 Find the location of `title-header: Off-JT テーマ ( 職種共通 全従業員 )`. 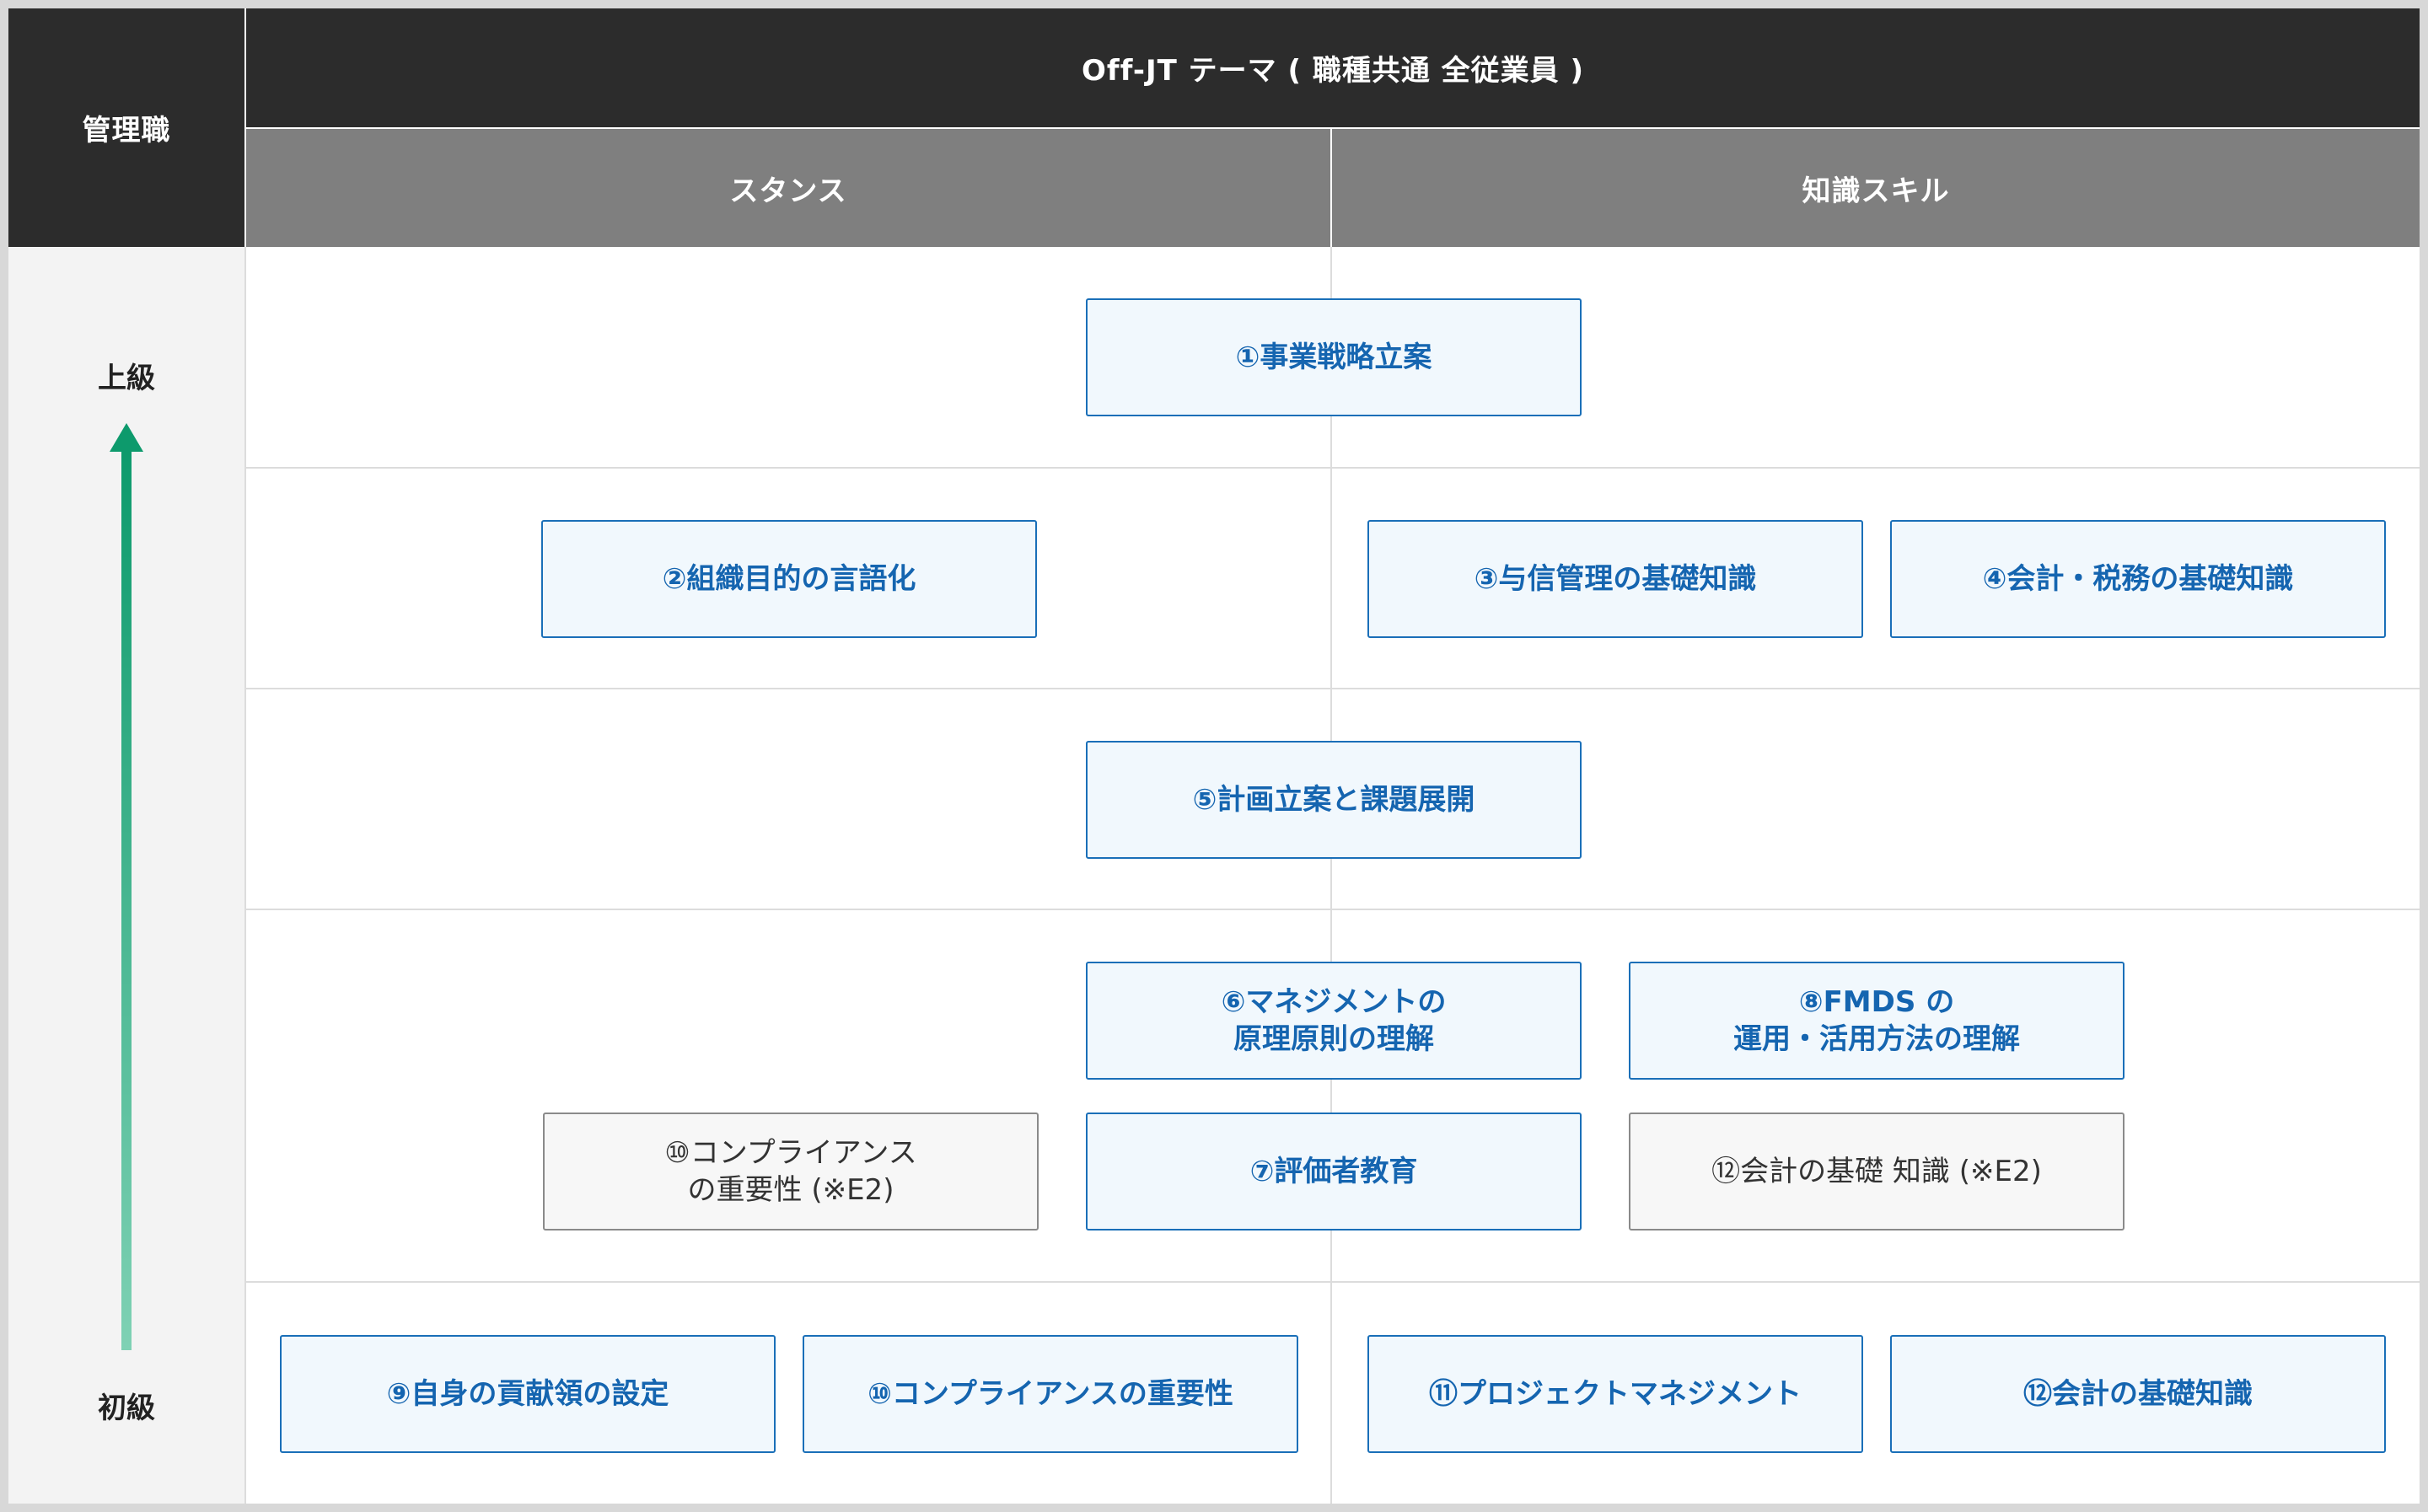

title-header: Off-JT テーマ ( 職種共通 全従業員 ) is located at coordinates (1333, 67).